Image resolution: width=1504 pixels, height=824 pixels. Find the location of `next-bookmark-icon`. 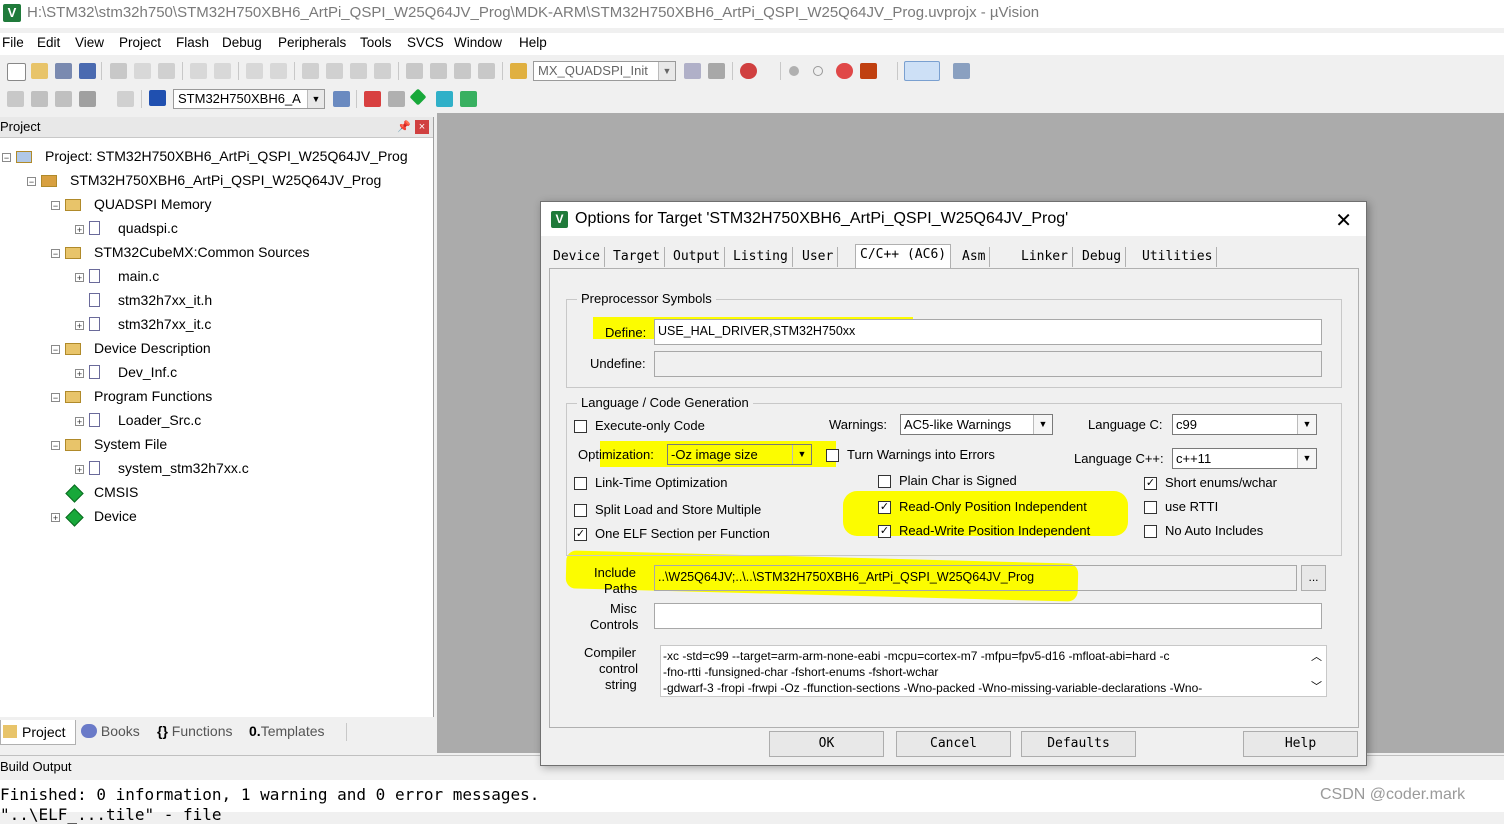

next-bookmark-icon is located at coordinates (358, 71).